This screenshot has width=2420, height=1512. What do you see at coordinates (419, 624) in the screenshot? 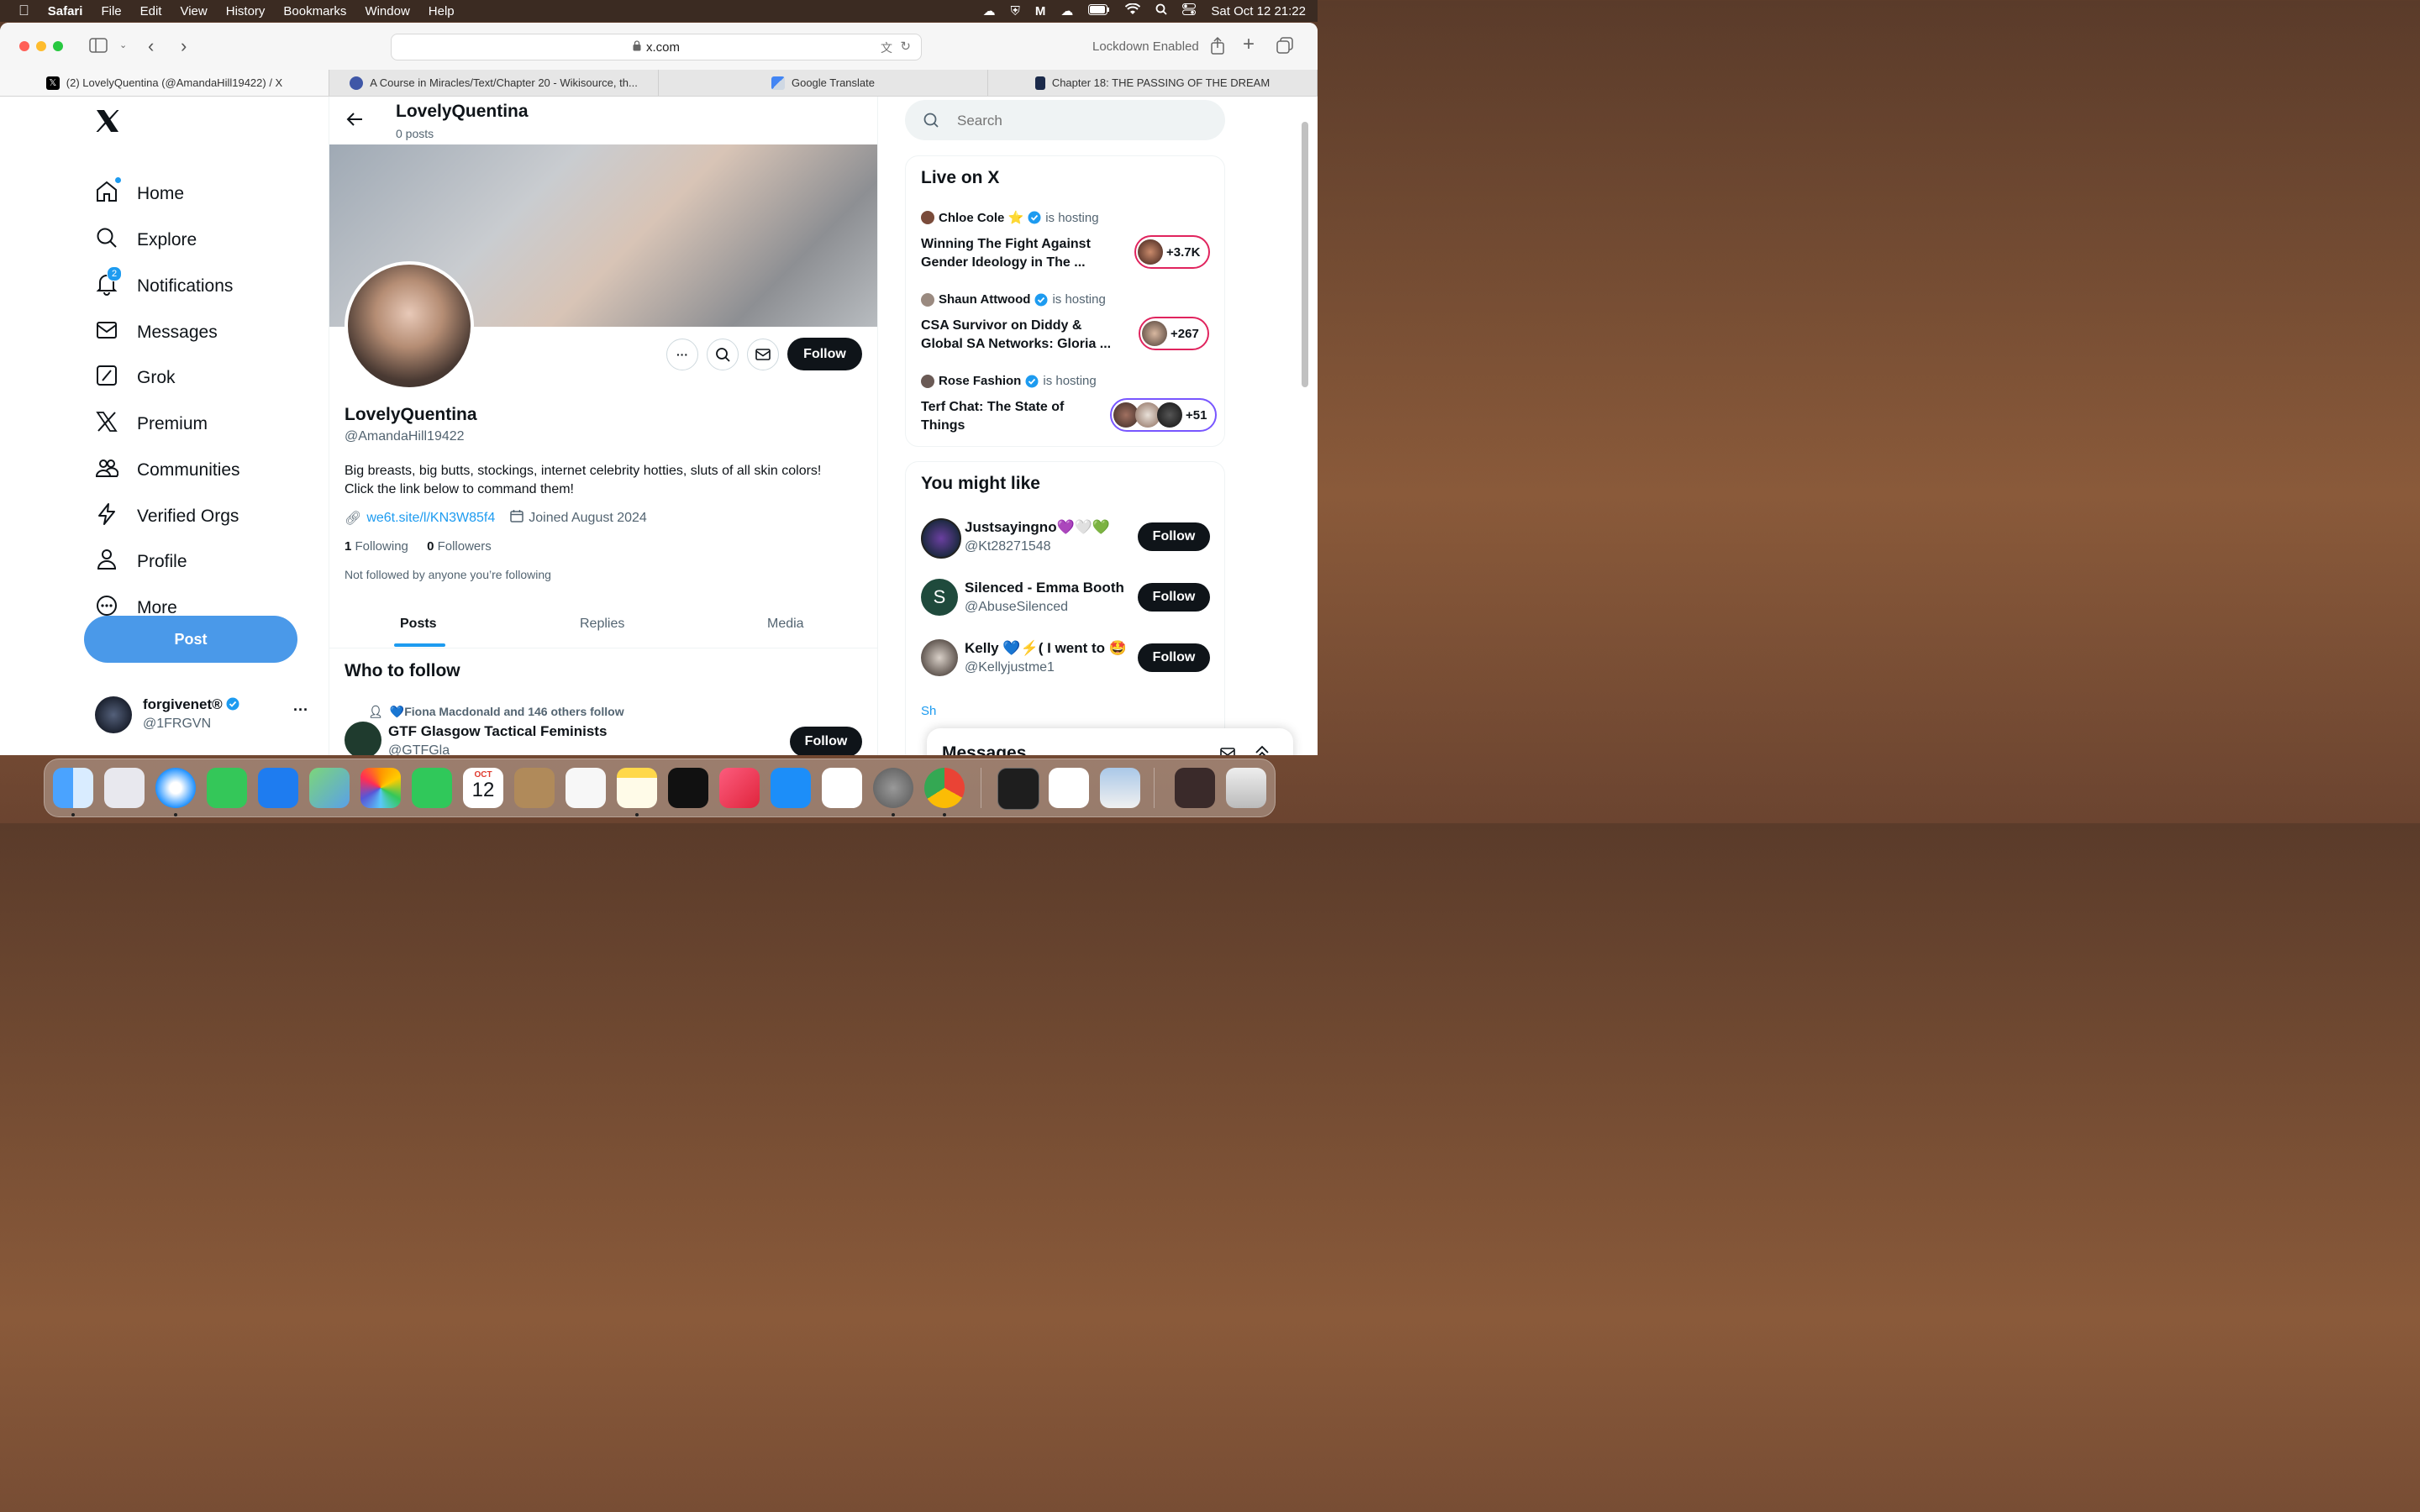
I see `tab-posts: Posts` at bounding box center [419, 624].